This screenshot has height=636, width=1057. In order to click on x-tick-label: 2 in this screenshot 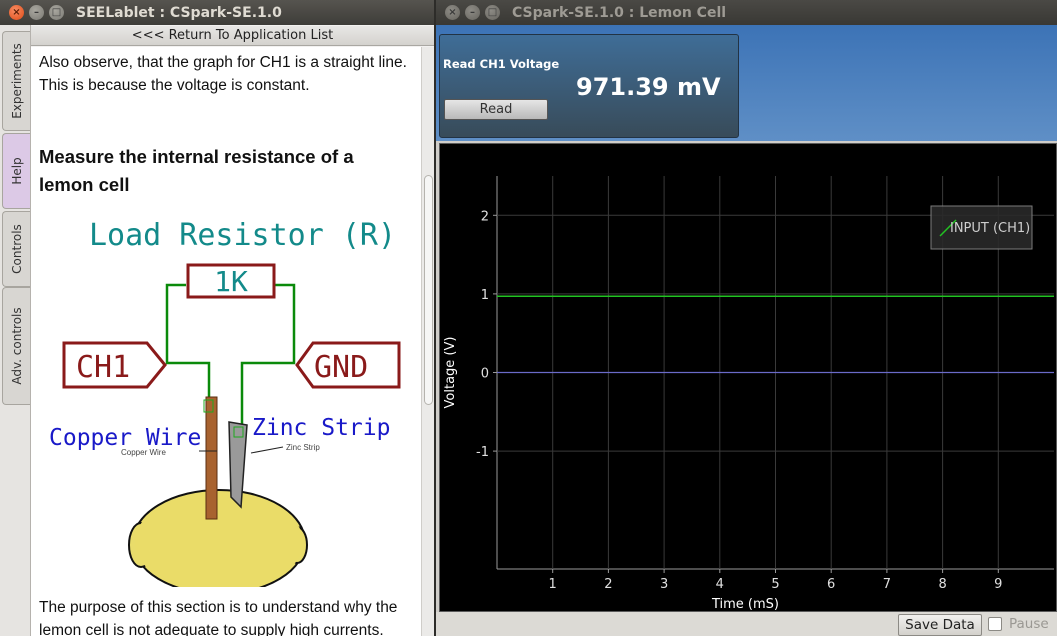, I will do `click(608, 584)`.